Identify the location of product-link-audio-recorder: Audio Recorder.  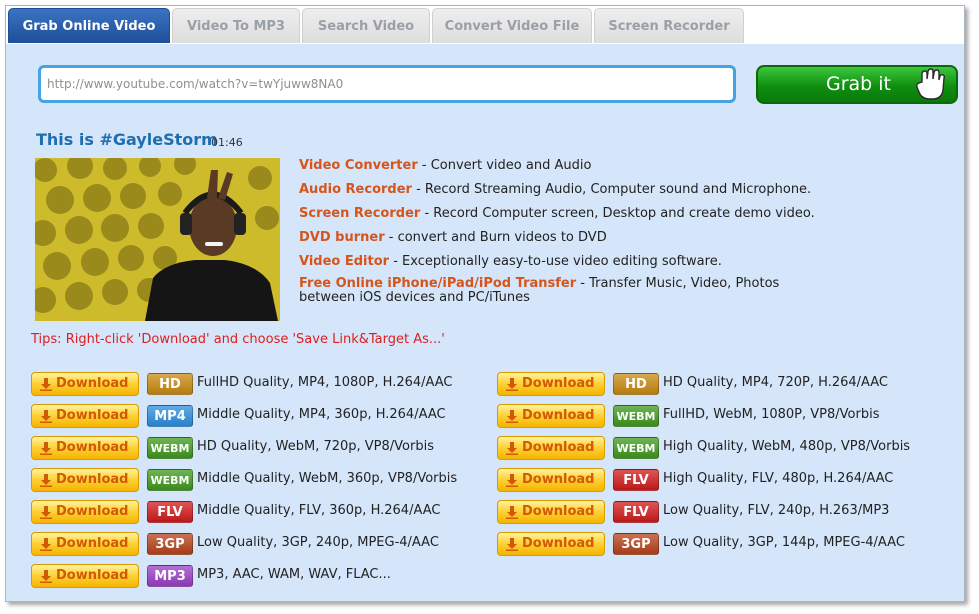
(355, 189).